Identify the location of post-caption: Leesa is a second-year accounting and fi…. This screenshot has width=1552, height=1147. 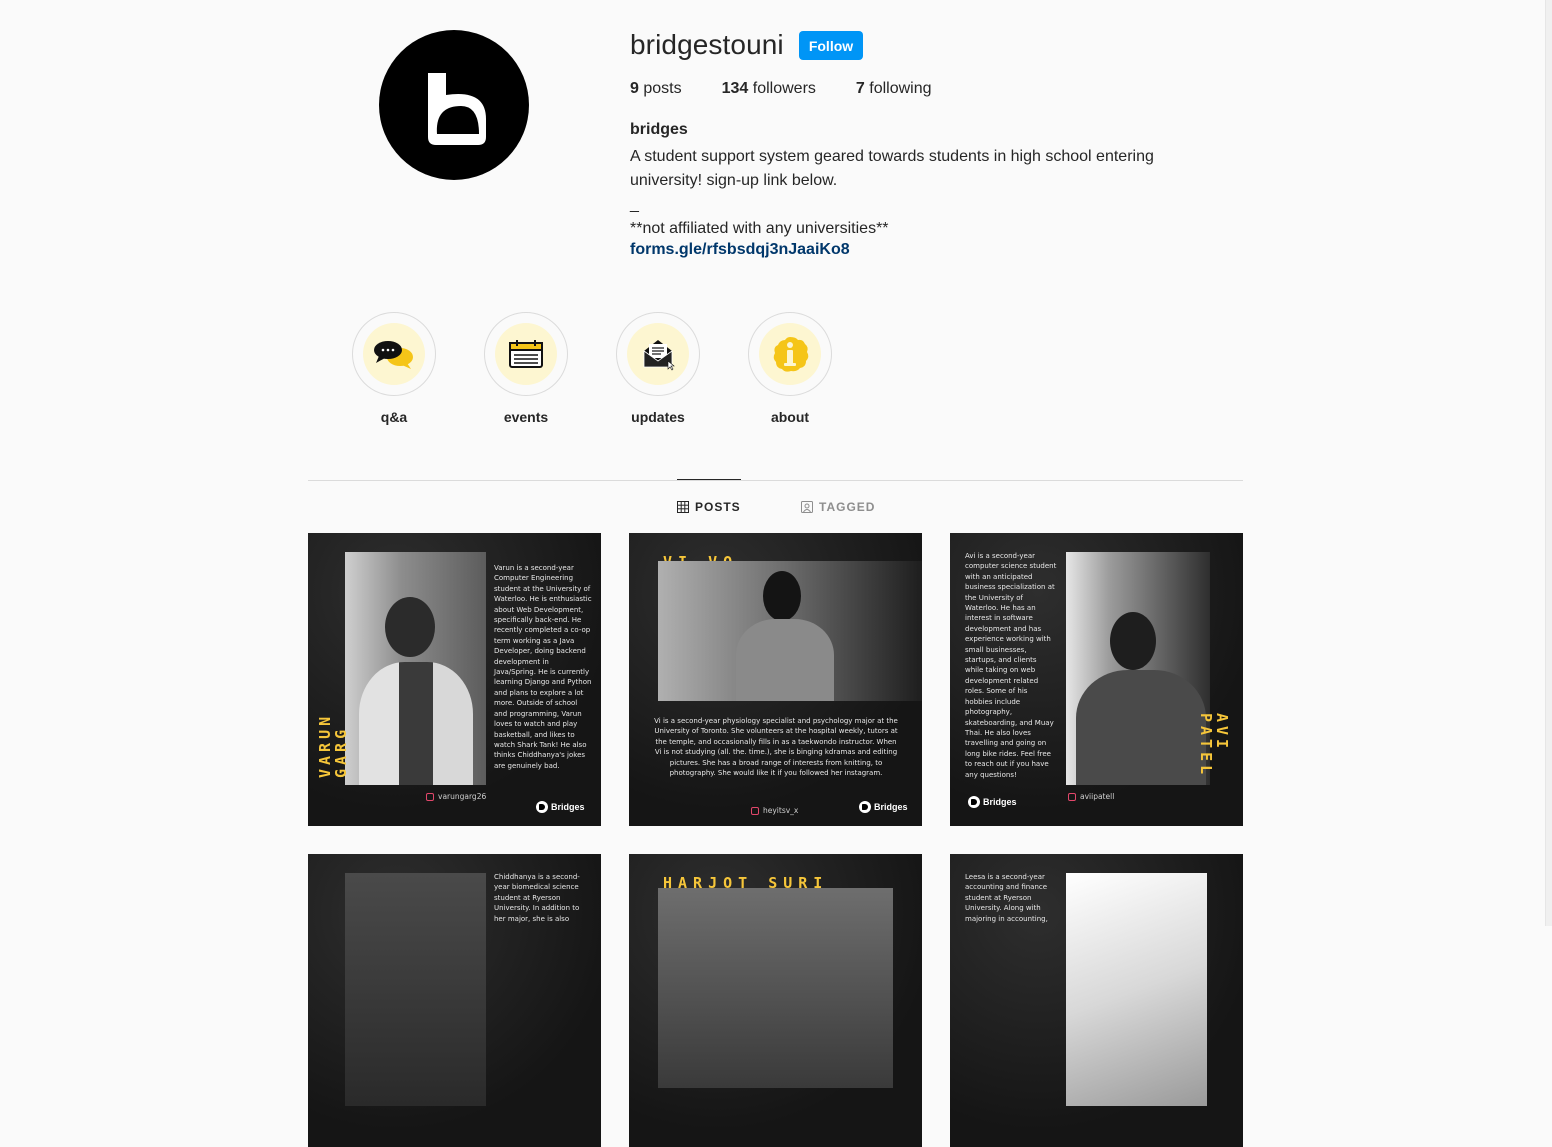
(1006, 898).